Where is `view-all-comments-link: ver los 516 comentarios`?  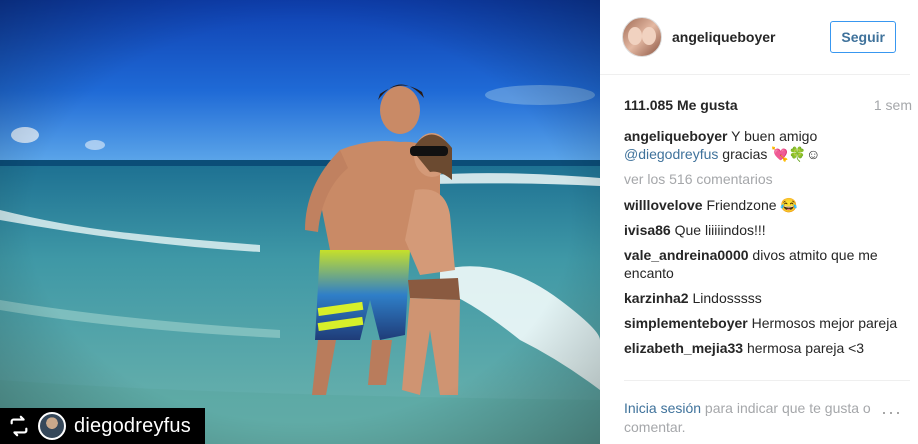
view-all-comments-link: ver los 516 comentarios is located at coordinates (765, 179).